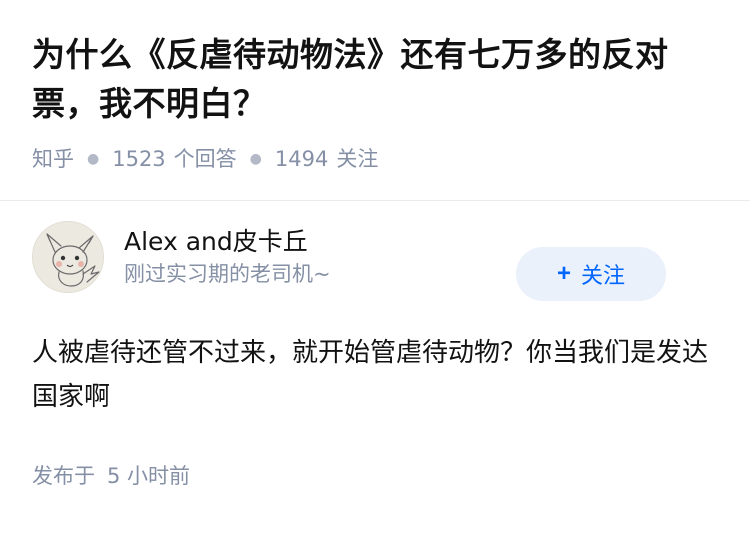  Describe the element at coordinates (138, 159) in the screenshot. I see `answer-count: 1523` at that location.